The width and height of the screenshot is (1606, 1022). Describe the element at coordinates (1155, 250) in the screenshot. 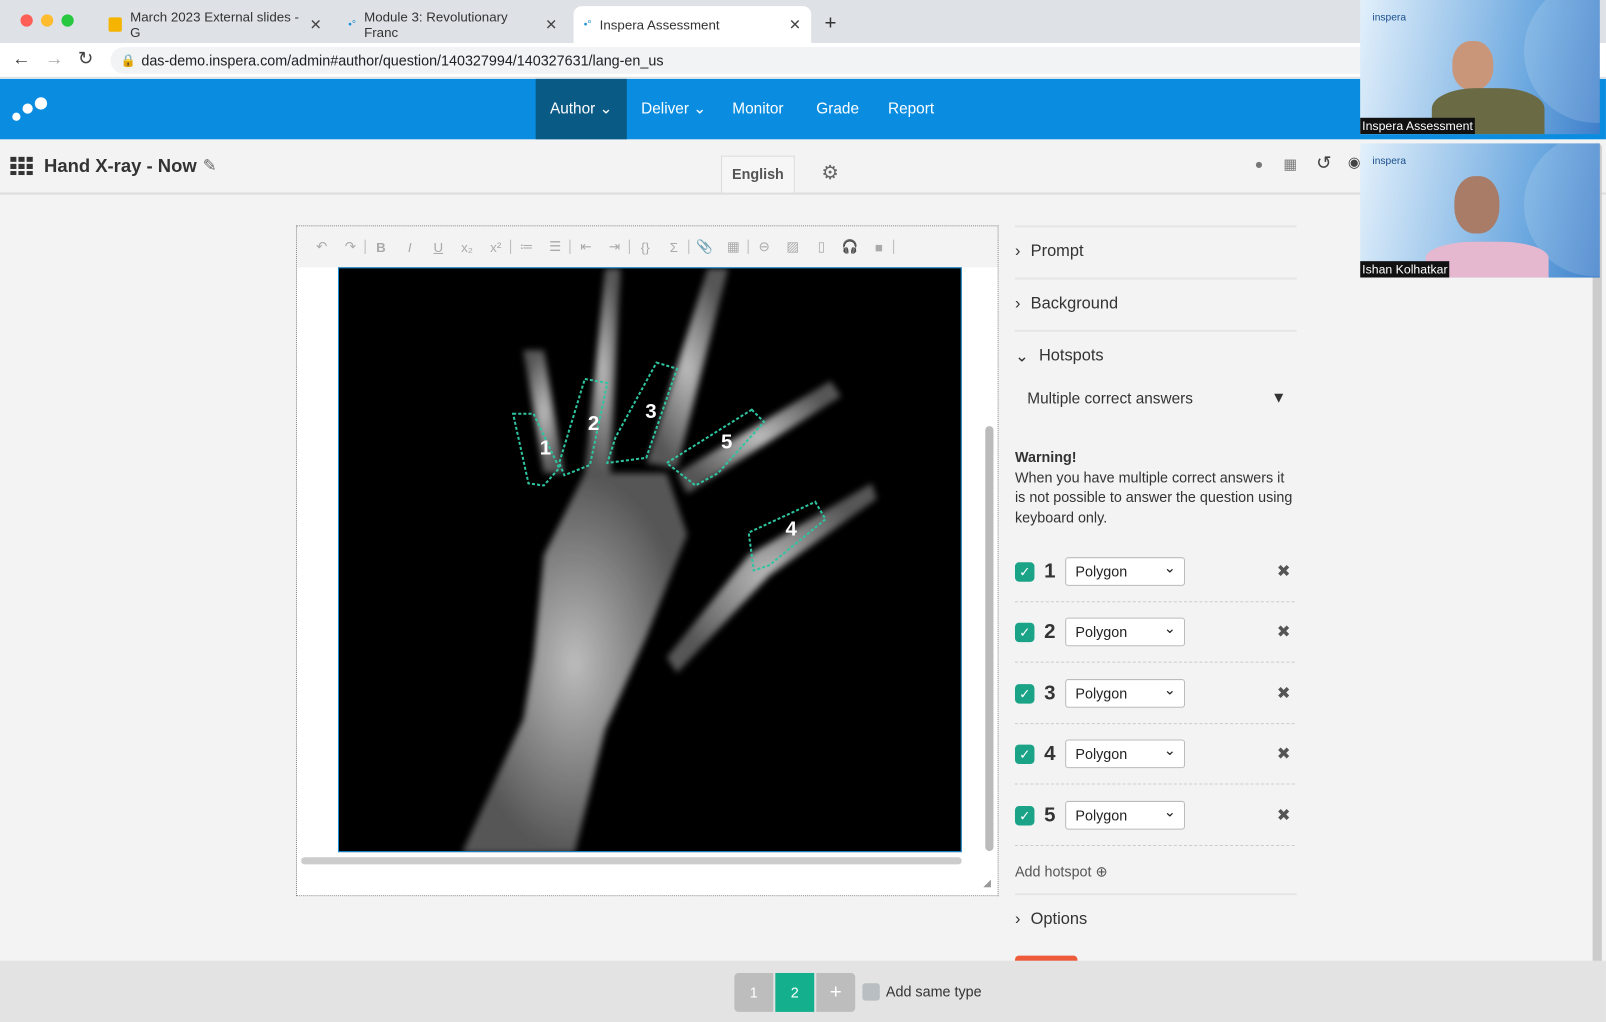

I see `section-prompt: › Prompt` at that location.